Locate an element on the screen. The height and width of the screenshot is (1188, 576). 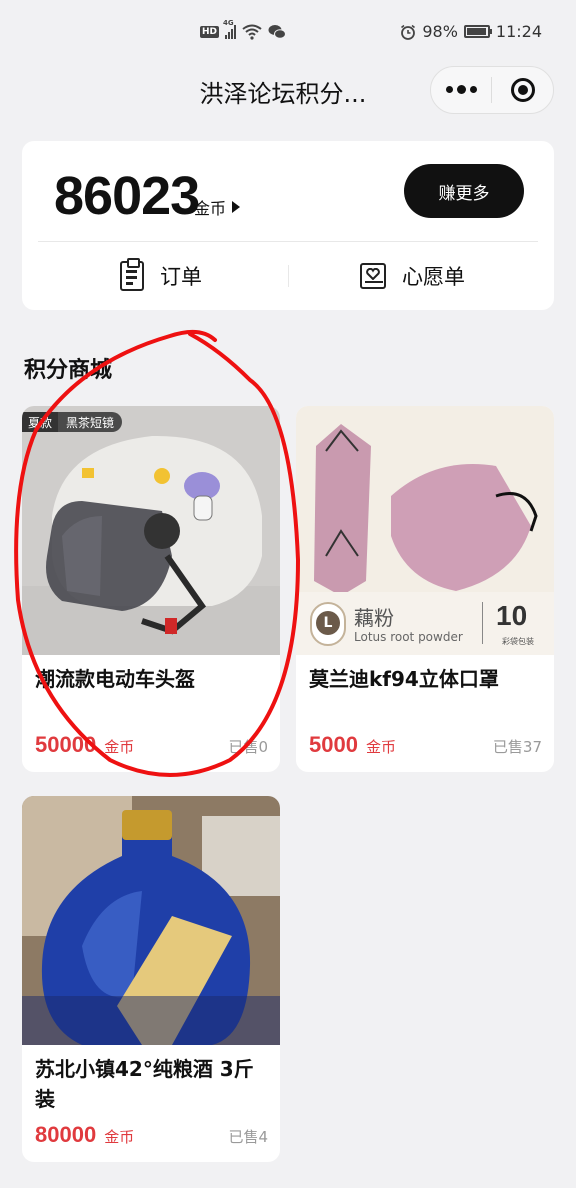
badge-secondary: 黑茶短镜 is located at coordinates (90, 422).